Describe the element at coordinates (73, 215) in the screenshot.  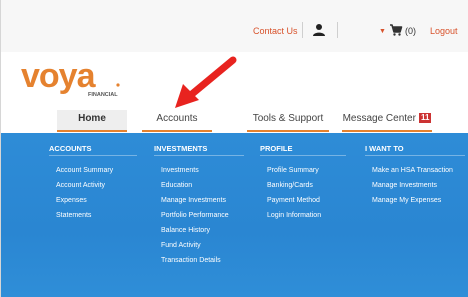
I see `menu-link-statements: Statements` at that location.